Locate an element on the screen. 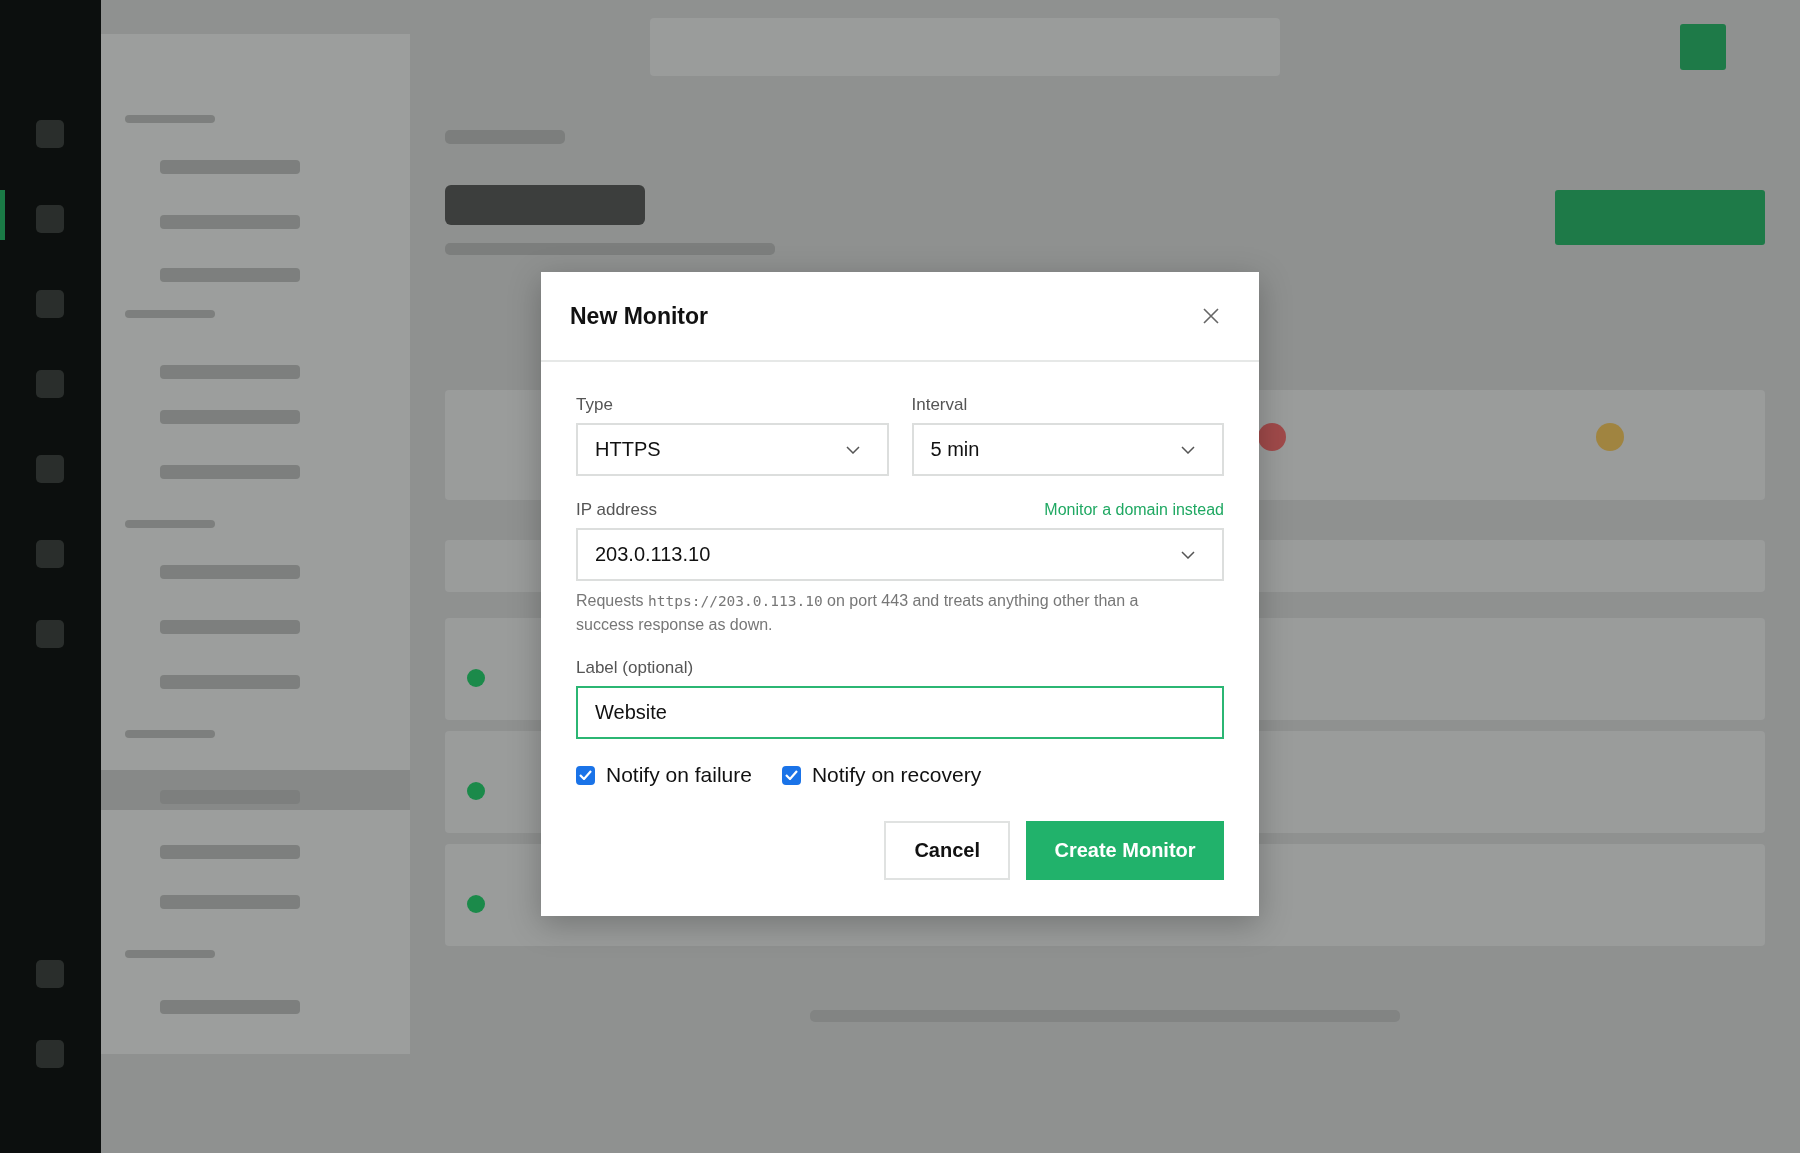 The width and height of the screenshot is (1800, 1153). interval-select: 5 min is located at coordinates (1067, 449).